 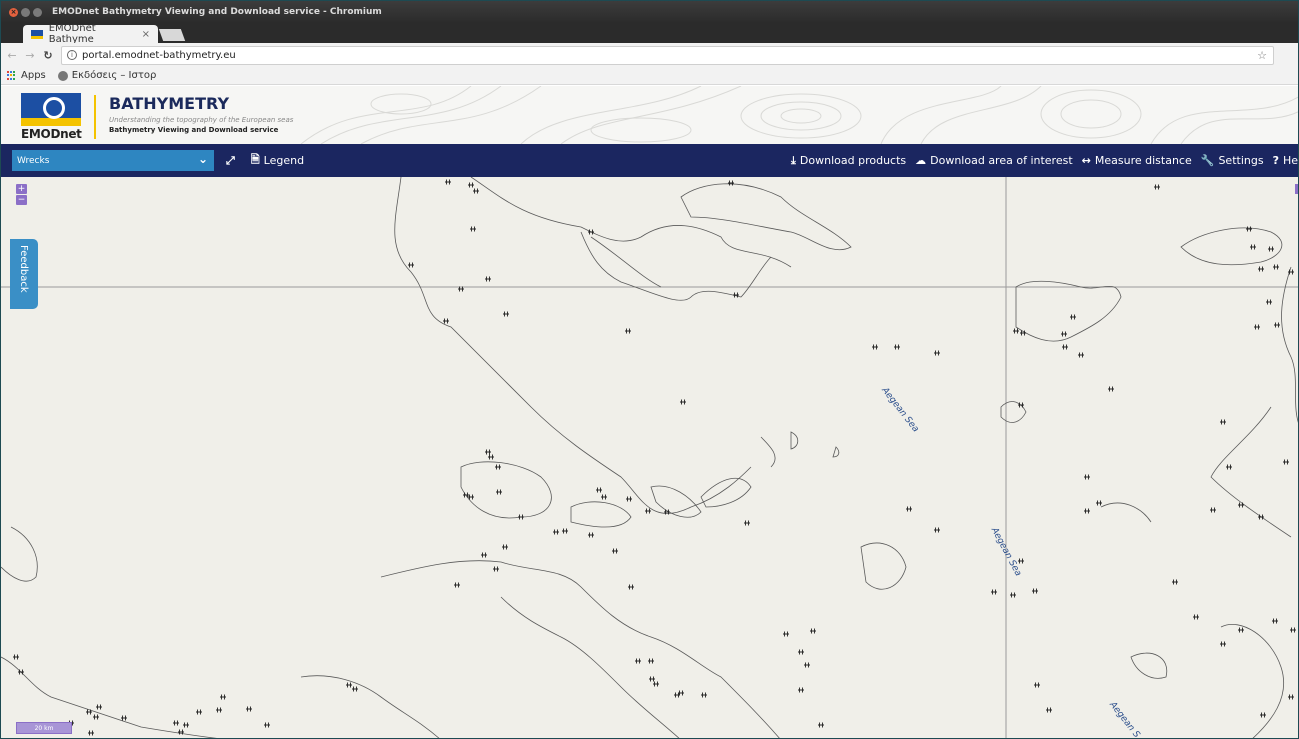 I want to click on new-tab-button, so click(x=172, y=35).